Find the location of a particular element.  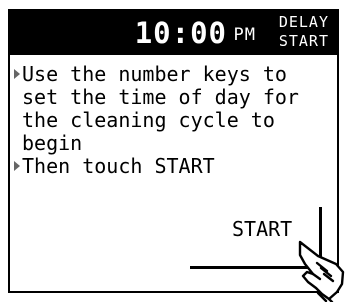

clock-time: 10:00 is located at coordinates (180, 33).